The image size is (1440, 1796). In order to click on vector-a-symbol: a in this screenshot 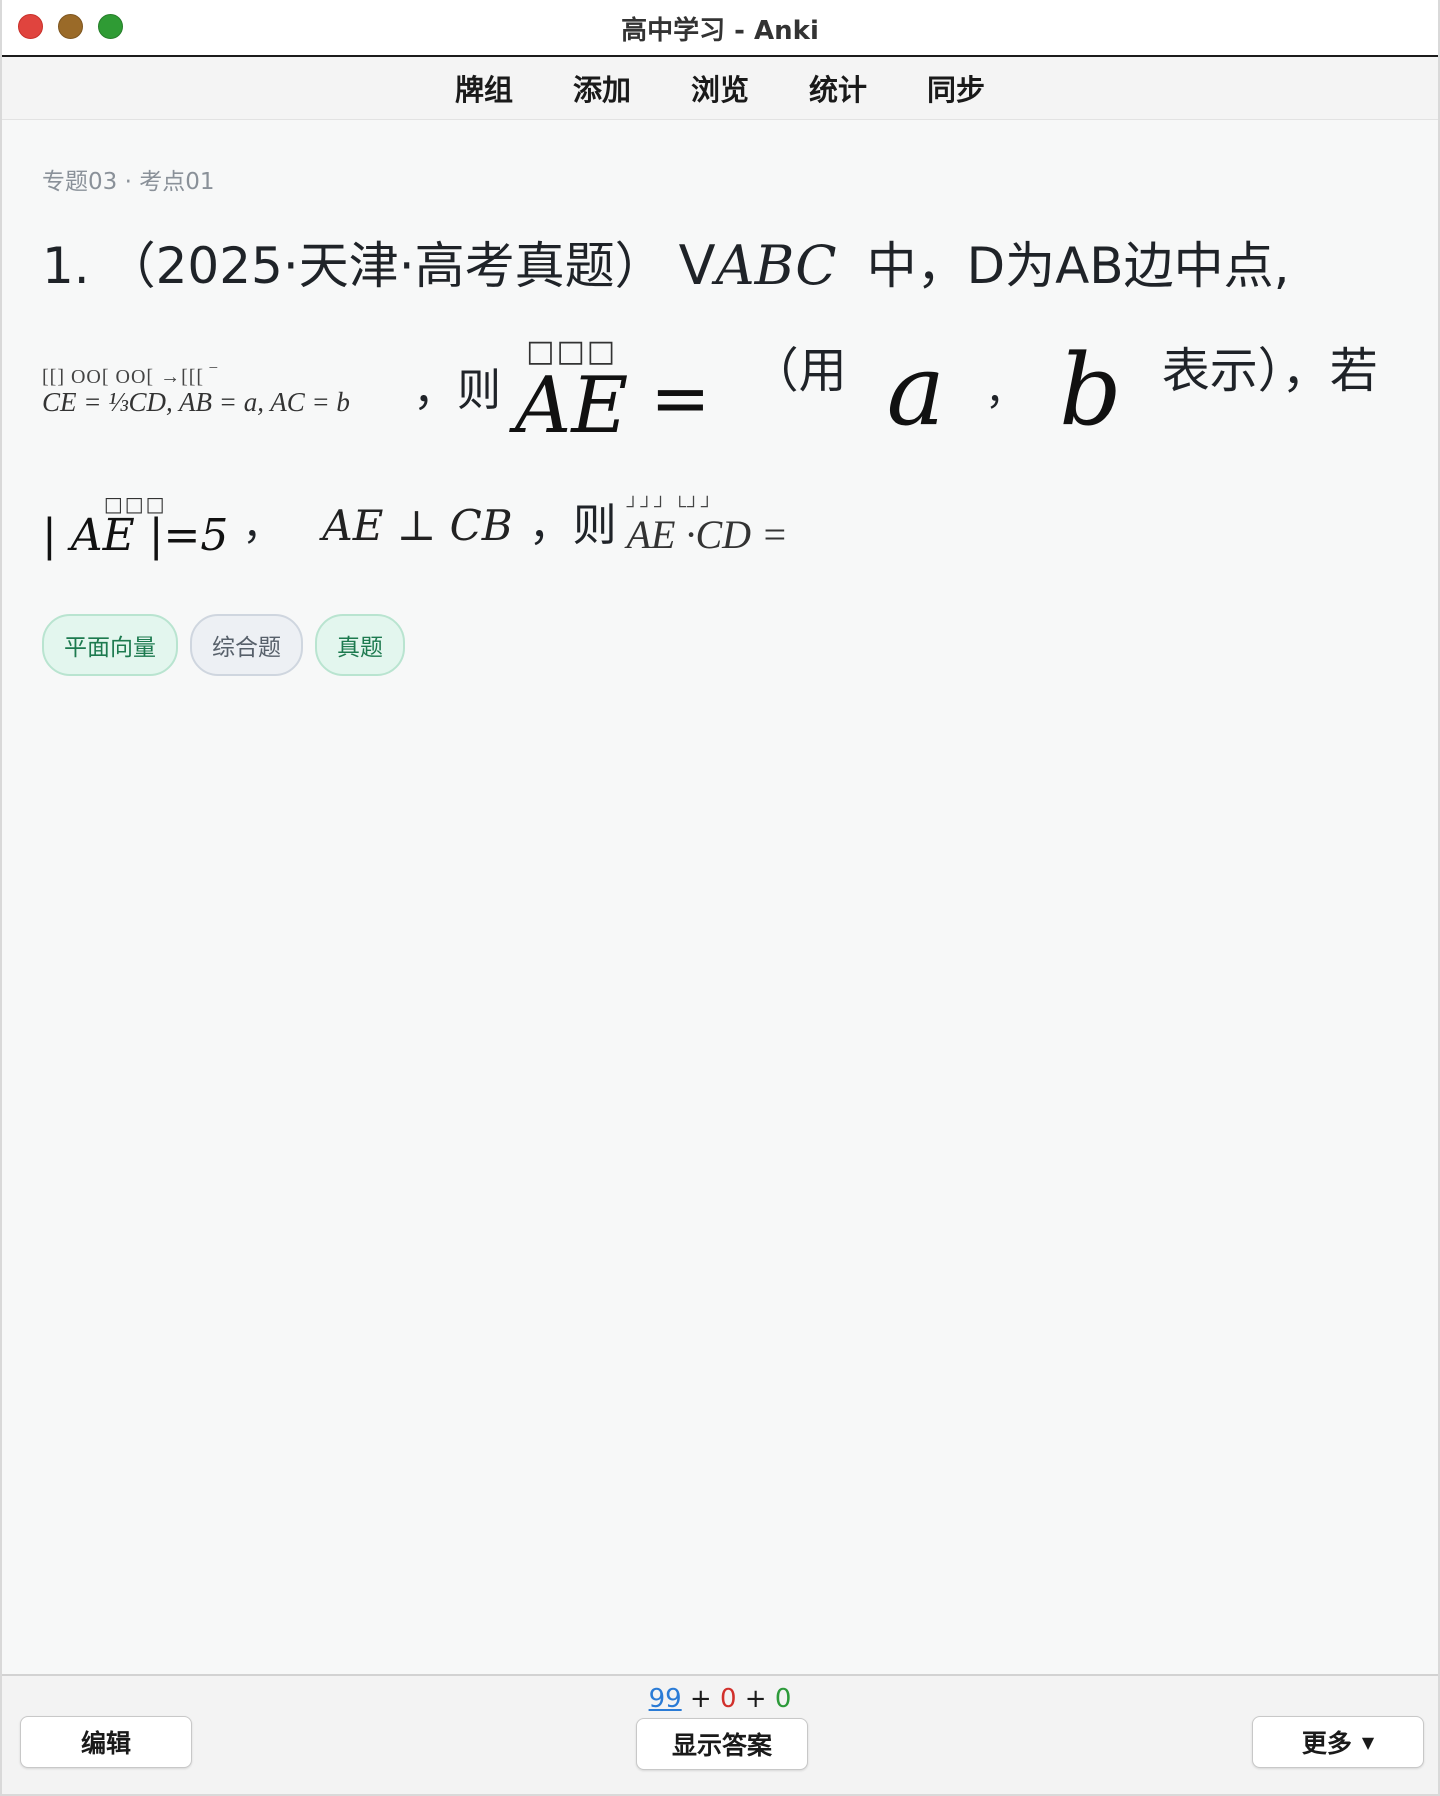, I will do `click(916, 391)`.